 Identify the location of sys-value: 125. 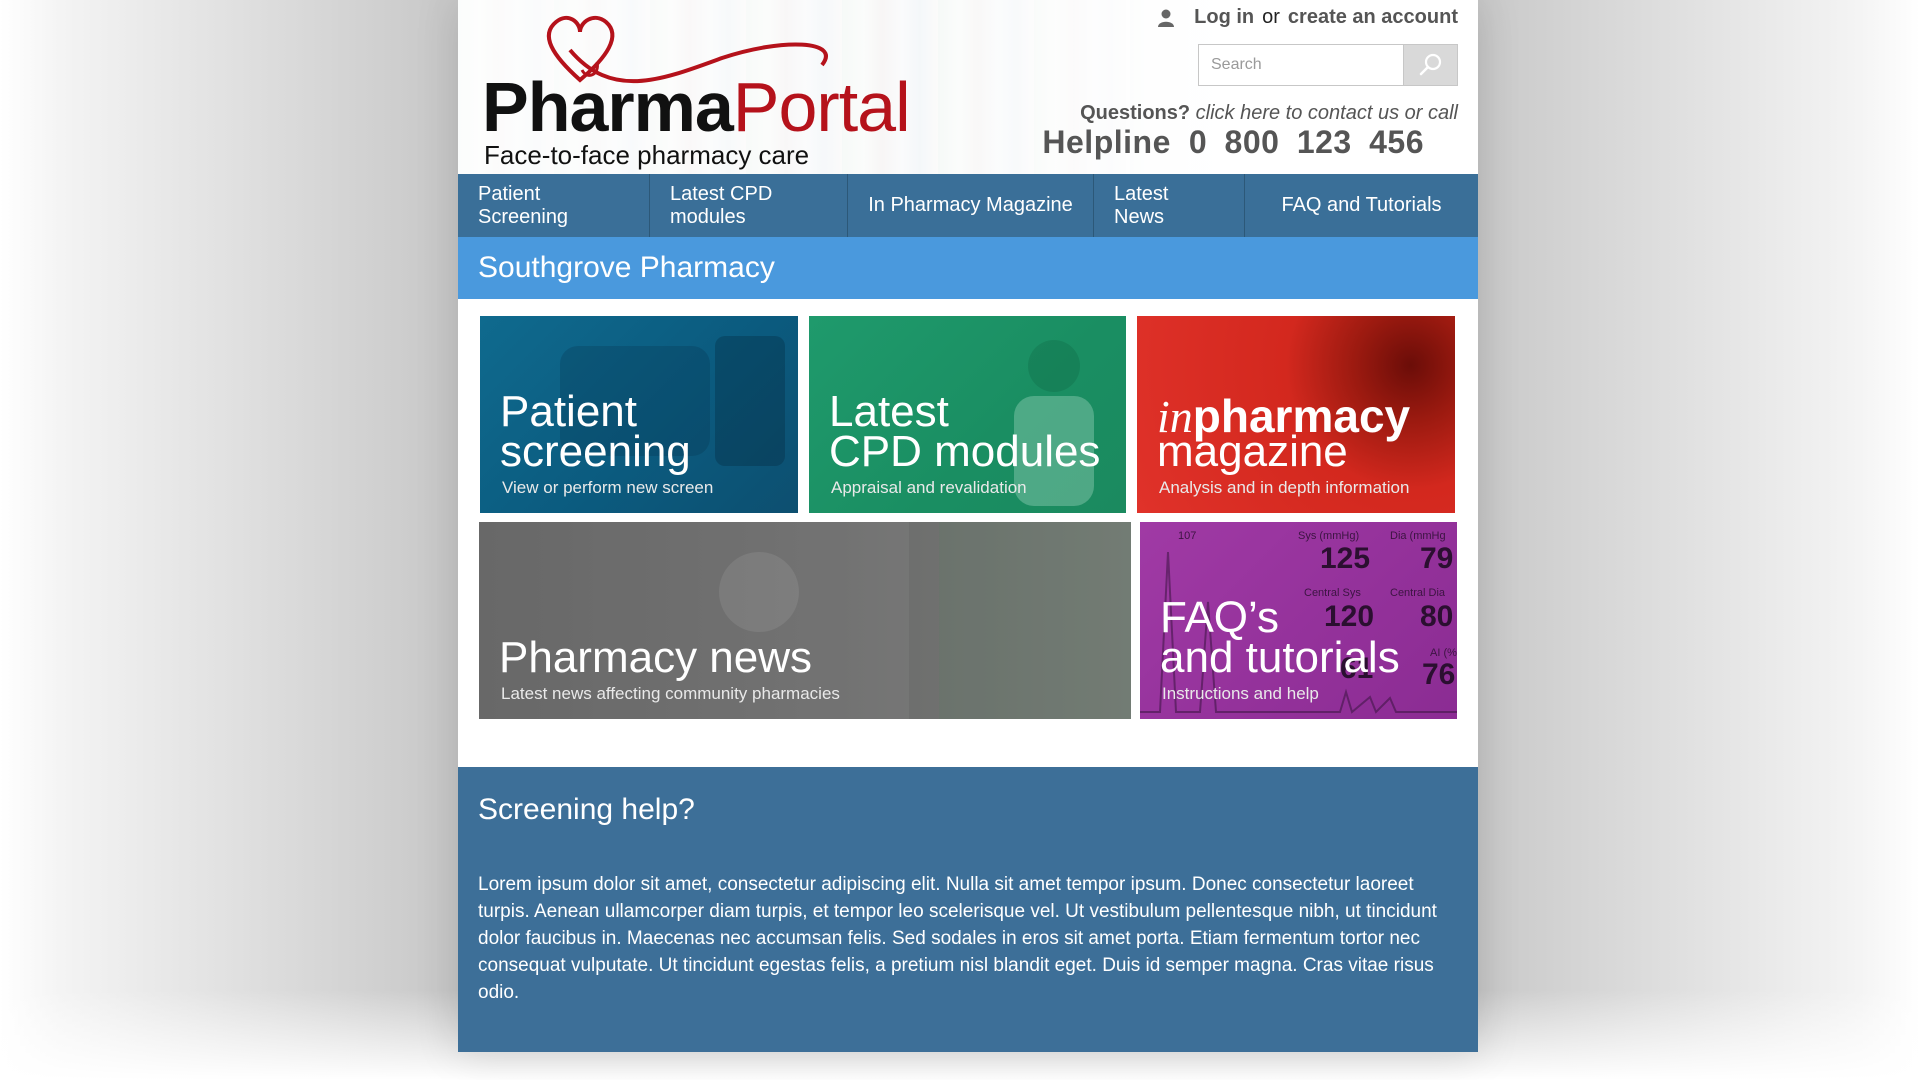
(1345, 558).